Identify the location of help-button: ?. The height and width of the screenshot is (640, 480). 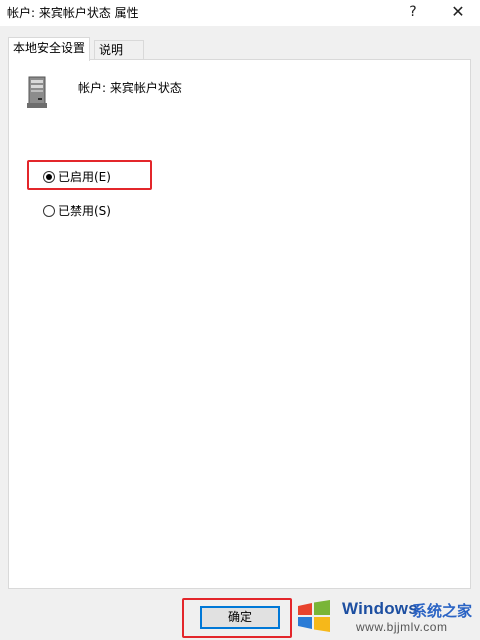
(413, 13).